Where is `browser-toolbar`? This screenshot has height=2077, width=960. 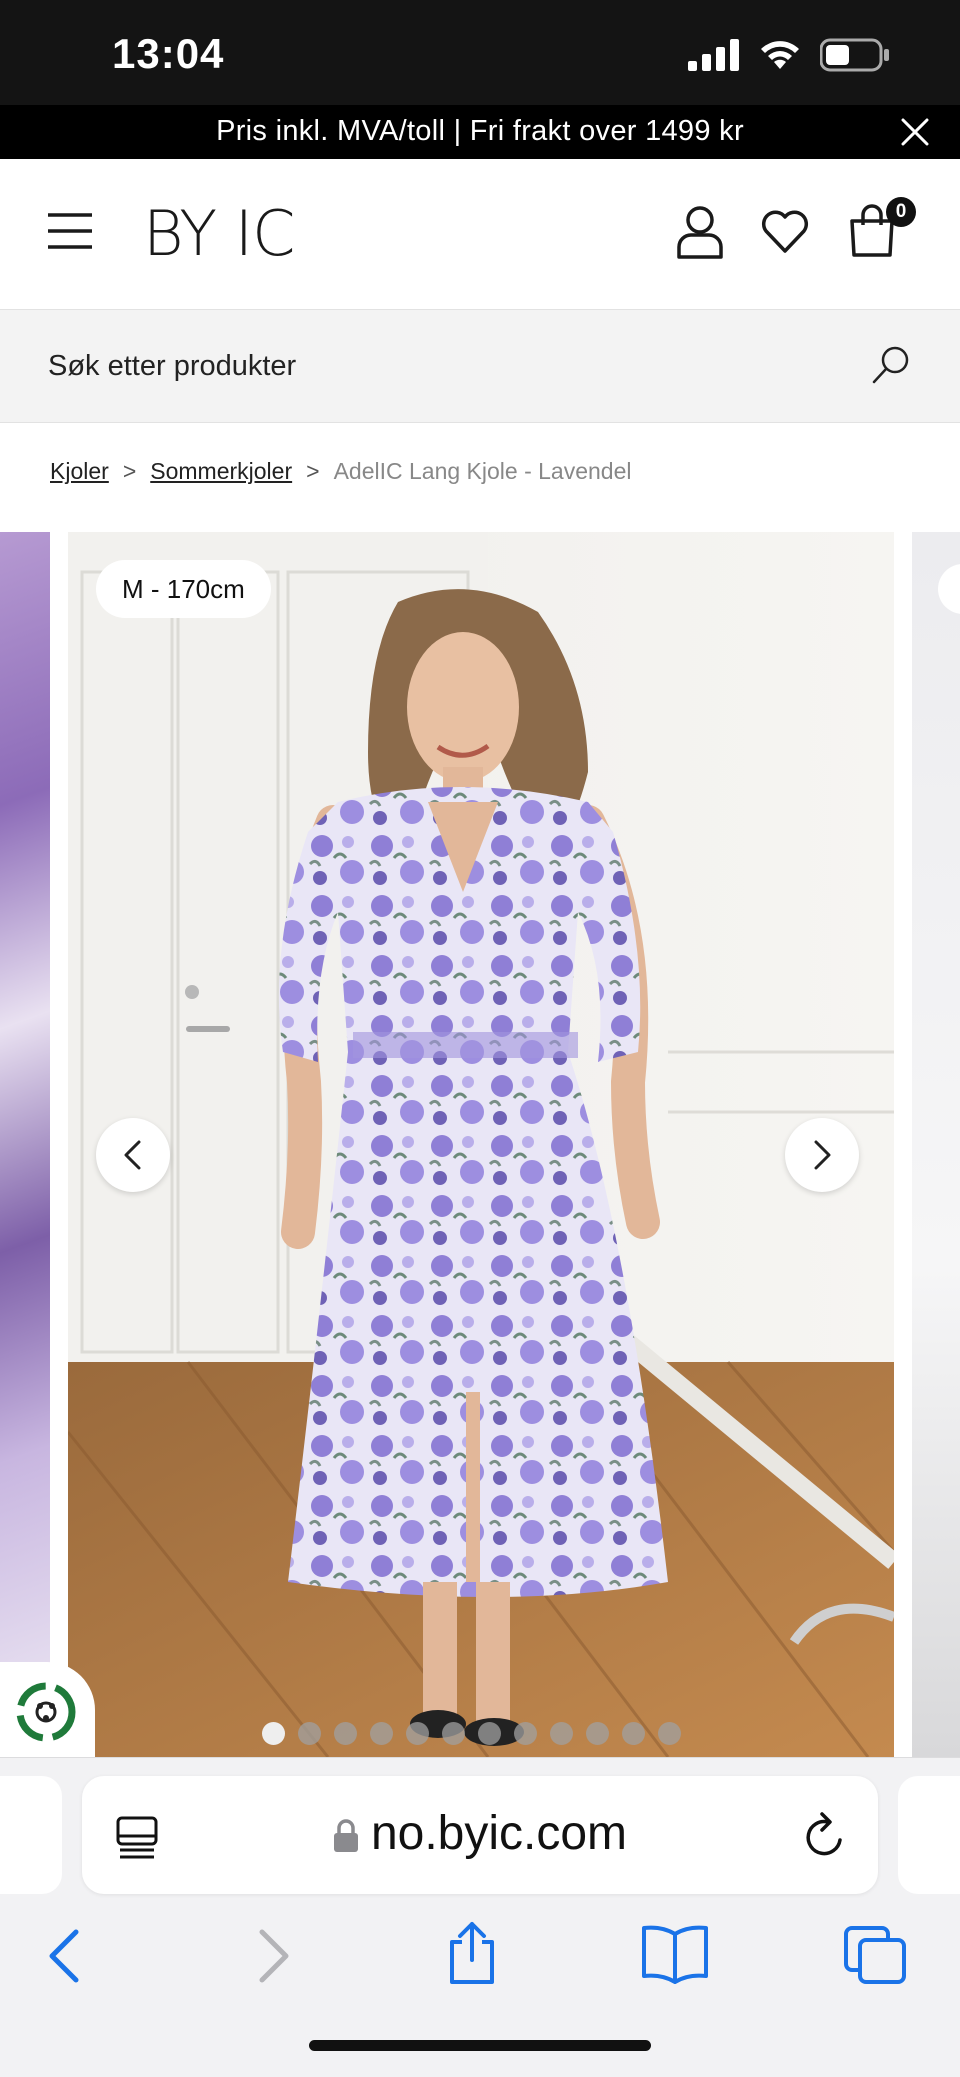
browser-toolbar is located at coordinates (480, 1958).